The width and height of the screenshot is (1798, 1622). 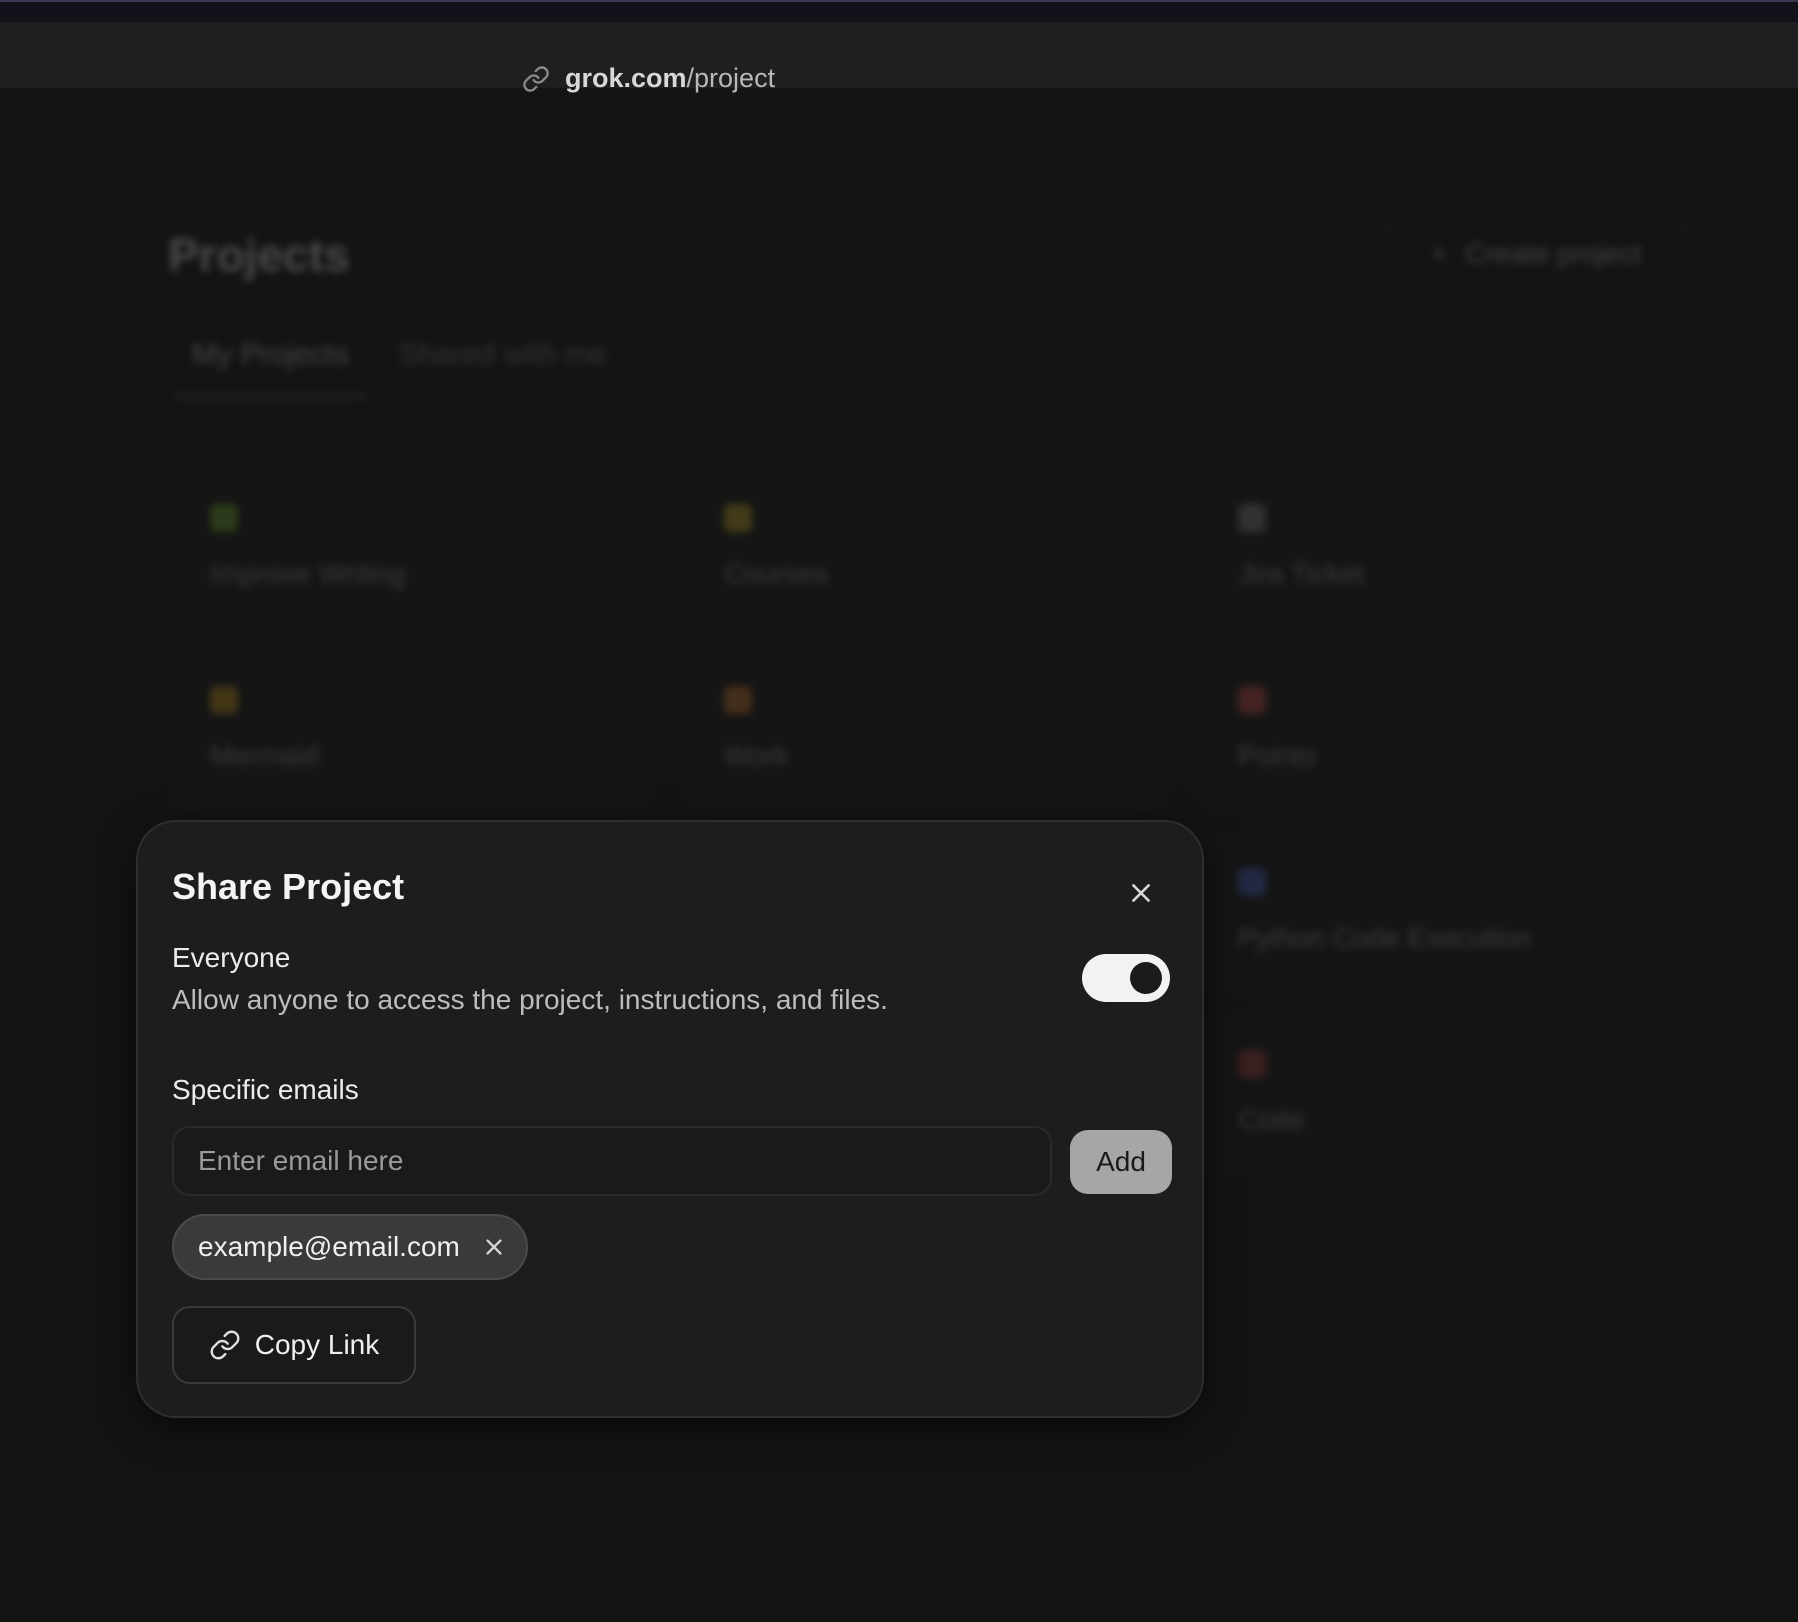 What do you see at coordinates (1553, 253) in the screenshot?
I see `create-project-label: Create project` at bounding box center [1553, 253].